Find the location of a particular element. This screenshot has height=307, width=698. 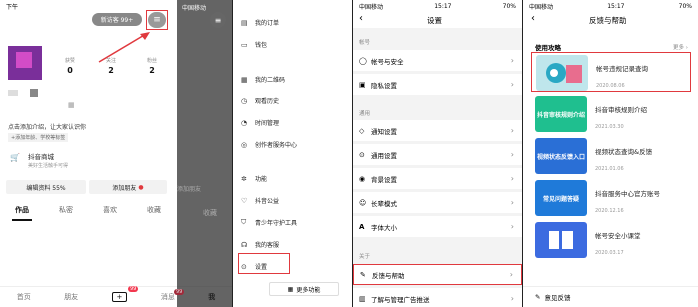

menu-qr-label: 我的二维码 is located at coordinates (270, 80).